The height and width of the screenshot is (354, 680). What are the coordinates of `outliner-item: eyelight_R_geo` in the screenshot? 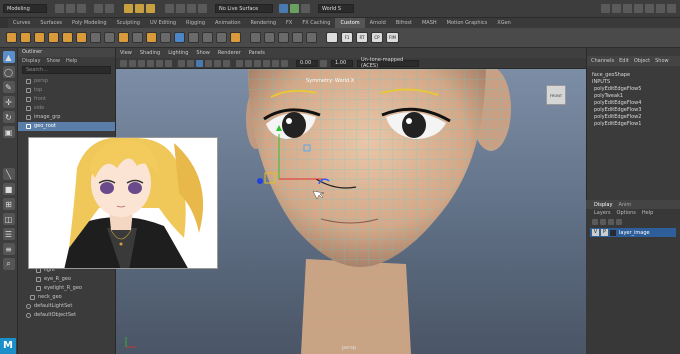 It's located at (67, 288).